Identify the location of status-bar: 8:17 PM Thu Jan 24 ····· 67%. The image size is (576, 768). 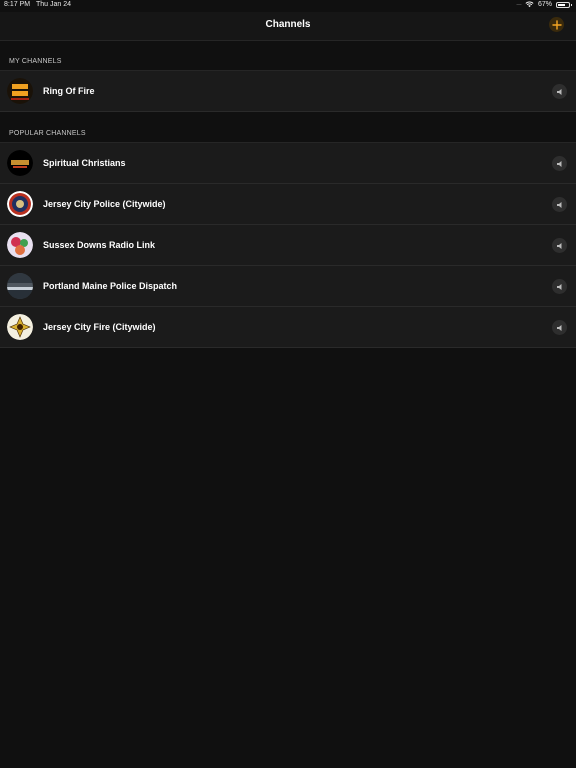
(288, 6).